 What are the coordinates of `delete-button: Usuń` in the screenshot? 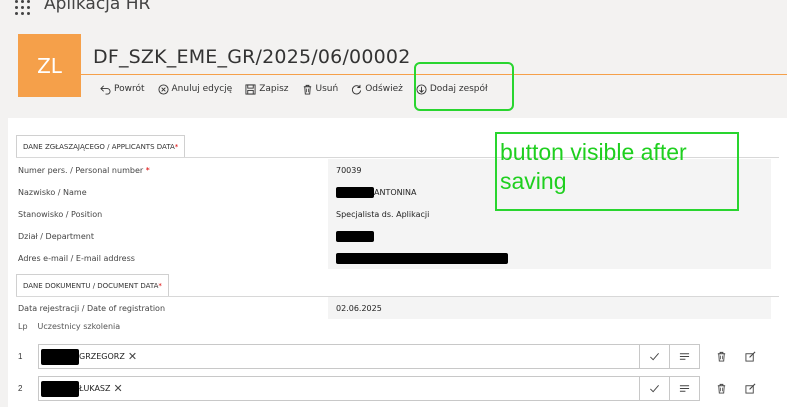 It's located at (320, 89).